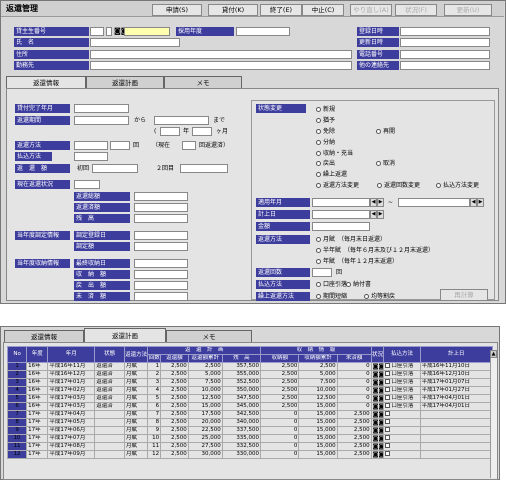 Image resolution: width=506 pixels, height=480 pixels. Describe the element at coordinates (398, 185) in the screenshot. I see `check-count-change: 返還回数変更` at that location.